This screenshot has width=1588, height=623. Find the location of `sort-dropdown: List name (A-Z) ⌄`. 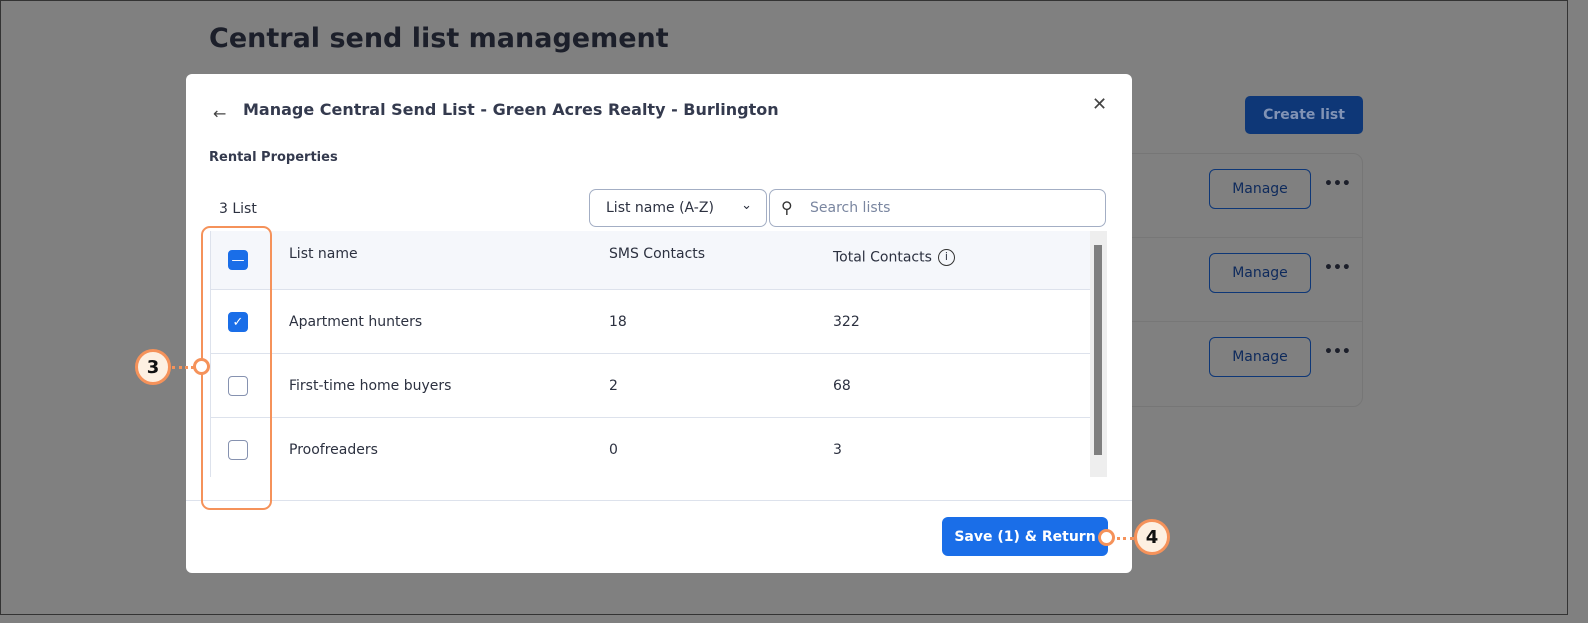

sort-dropdown: List name (A-Z) ⌄ is located at coordinates (678, 208).